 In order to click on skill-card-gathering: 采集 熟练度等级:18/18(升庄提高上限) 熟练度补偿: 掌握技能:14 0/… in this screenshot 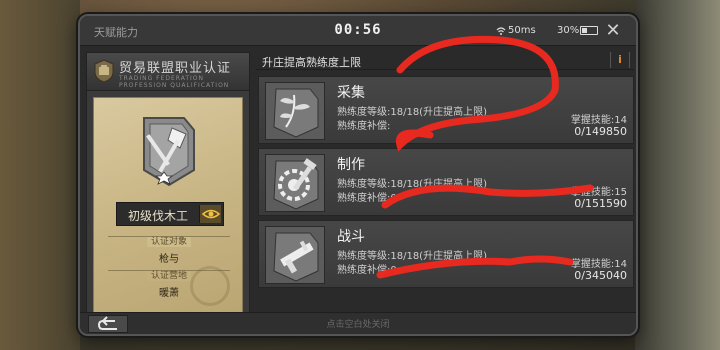, I will do `click(446, 110)`.